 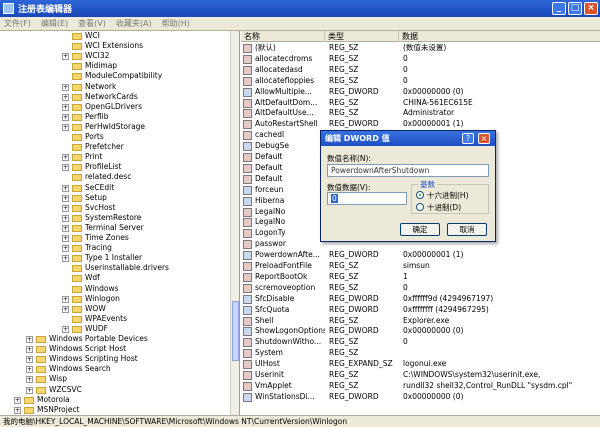 I want to click on dialog-close-icon: ×, so click(x=484, y=138).